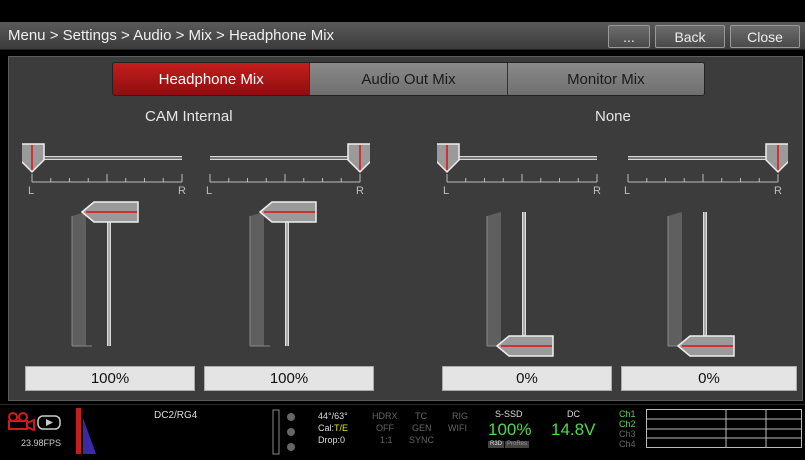 The image size is (805, 460). What do you see at coordinates (709, 378) in the screenshot?
I see `level-value-4: 0%` at bounding box center [709, 378].